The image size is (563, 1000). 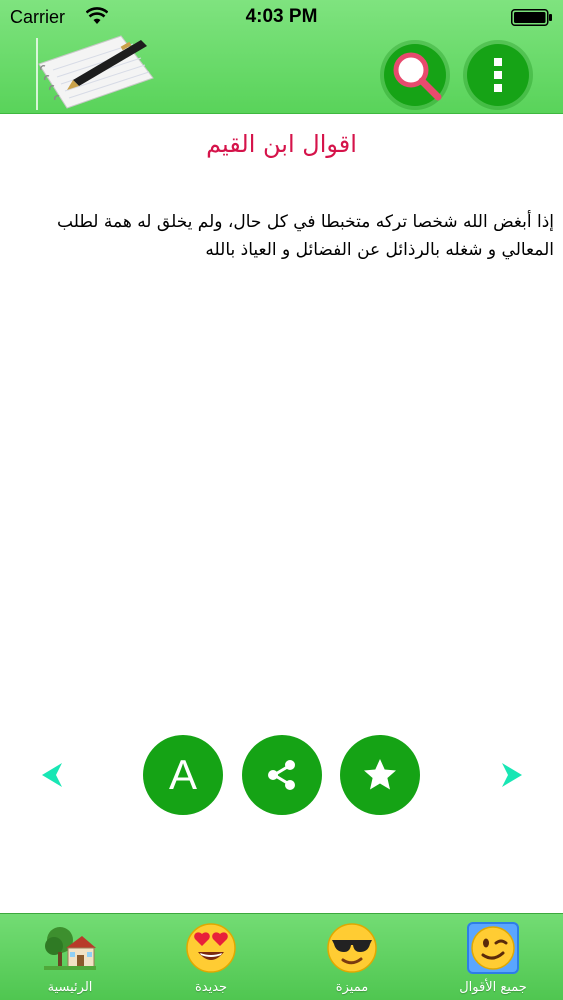 What do you see at coordinates (281, 144) in the screenshot?
I see `page-title: اقوال ابن القيم` at bounding box center [281, 144].